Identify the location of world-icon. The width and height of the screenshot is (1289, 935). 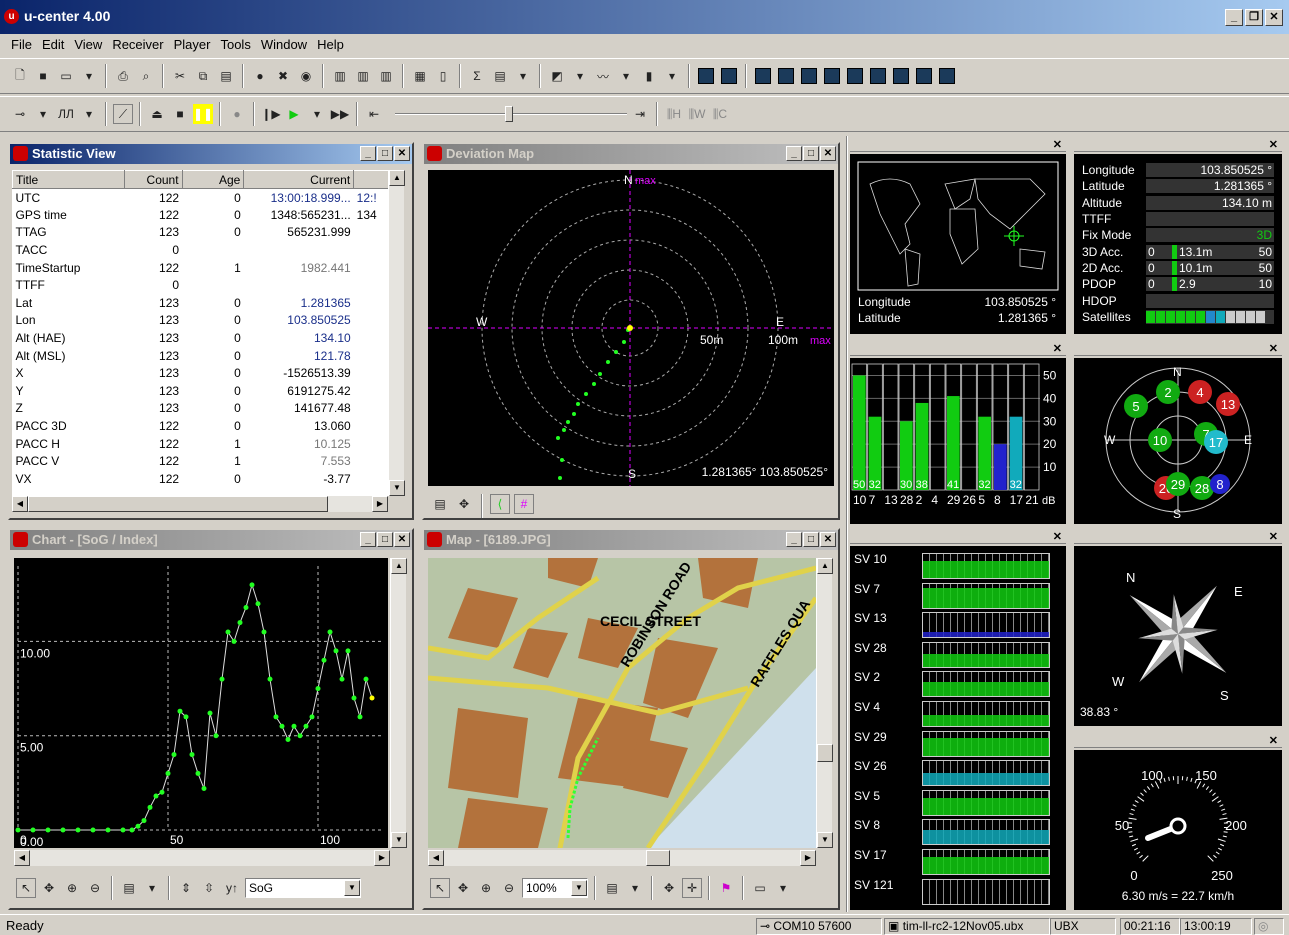
(832, 76).